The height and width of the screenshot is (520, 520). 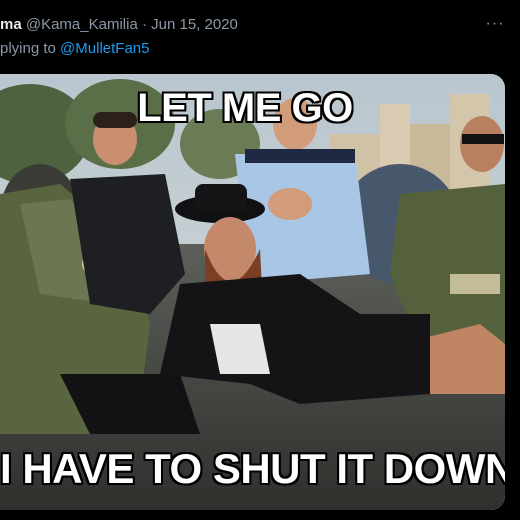 I want to click on author-handle: @Kama_Kamilia, so click(x=82, y=24).